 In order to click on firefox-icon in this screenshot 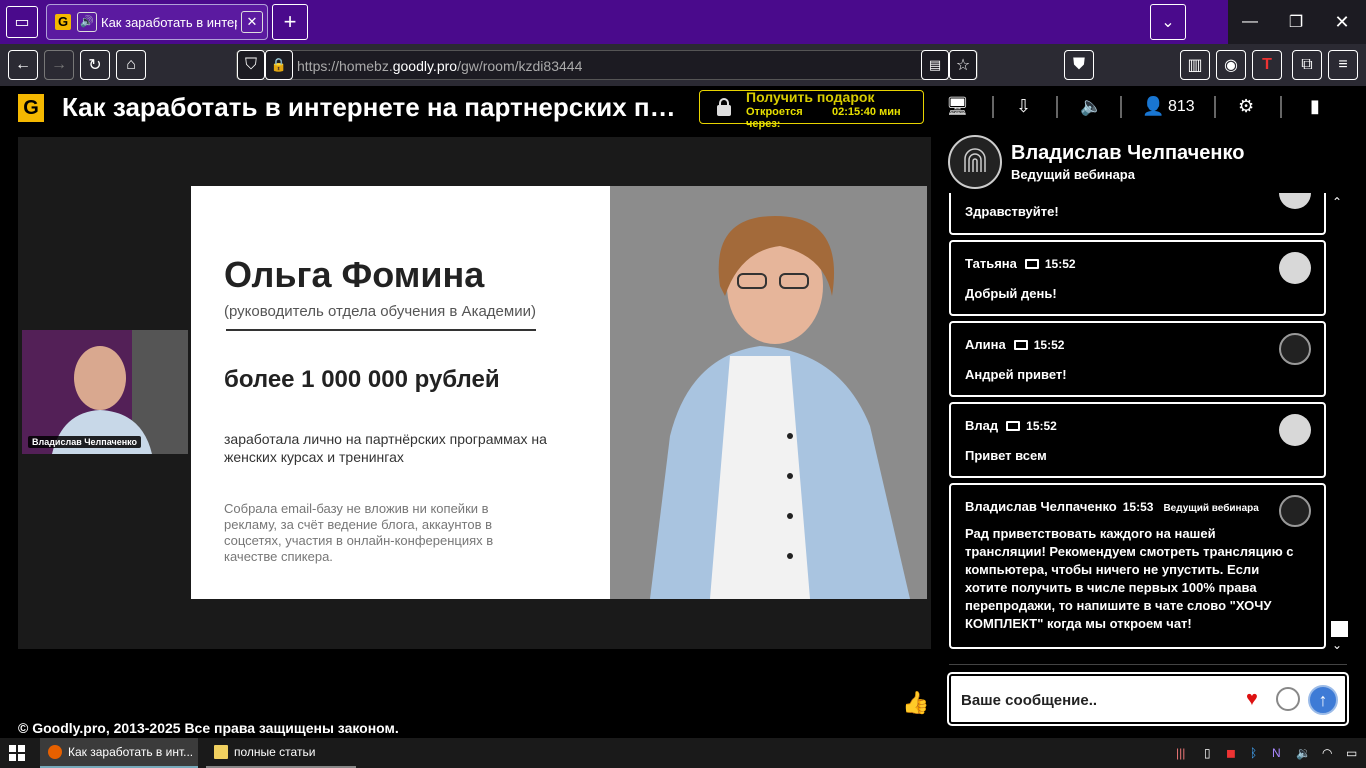, I will do `click(55, 752)`.